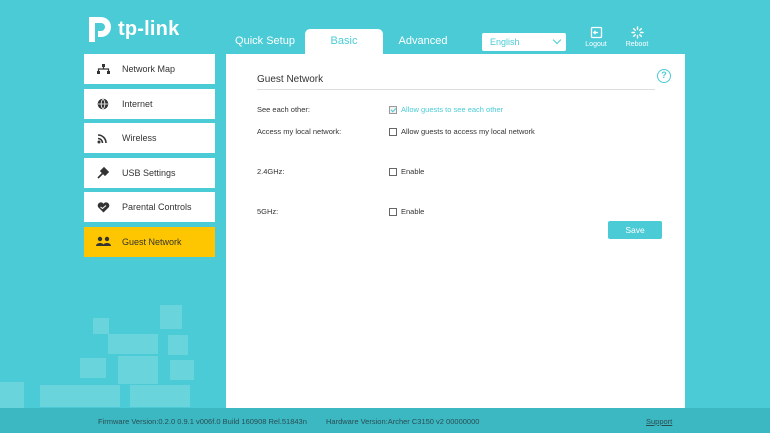 The width and height of the screenshot is (770, 433). I want to click on logout-button: Logout, so click(596, 37).